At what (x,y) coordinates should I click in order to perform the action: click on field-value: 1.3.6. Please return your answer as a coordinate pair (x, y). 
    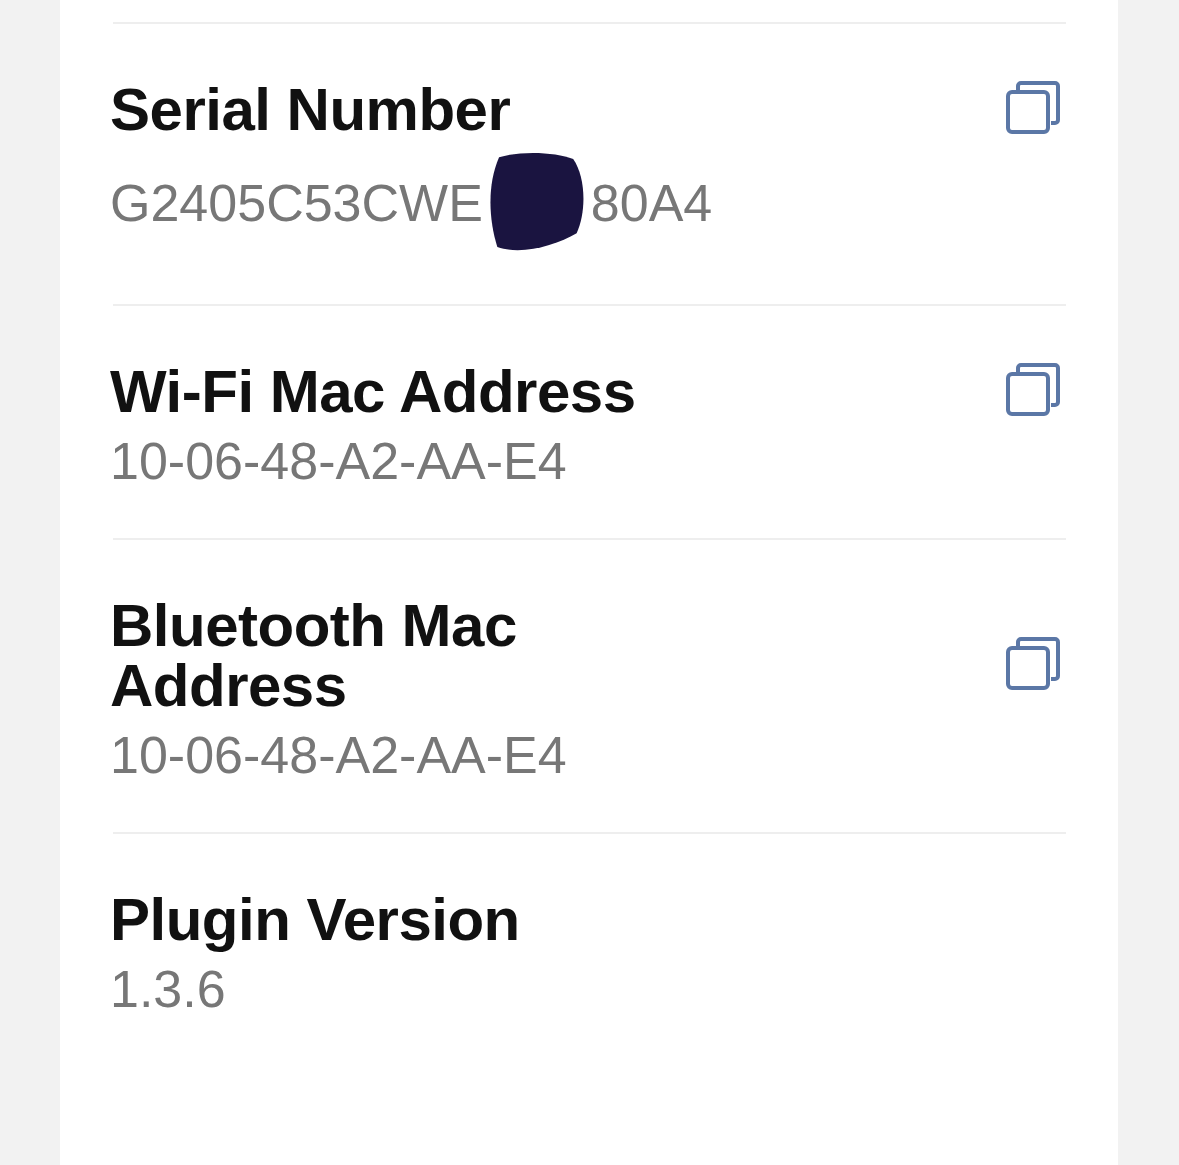
    Looking at the image, I should click on (168, 989).